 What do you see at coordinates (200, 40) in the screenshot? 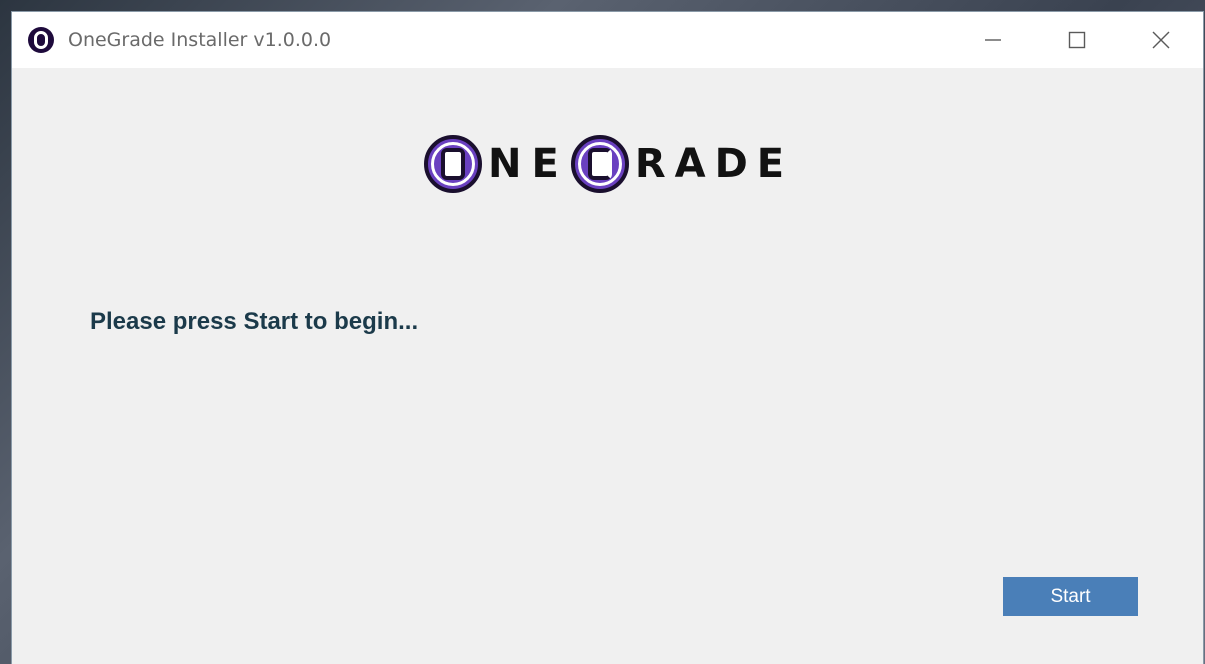
I see `window-title: OneGrade Installer v1.0.0.0` at bounding box center [200, 40].